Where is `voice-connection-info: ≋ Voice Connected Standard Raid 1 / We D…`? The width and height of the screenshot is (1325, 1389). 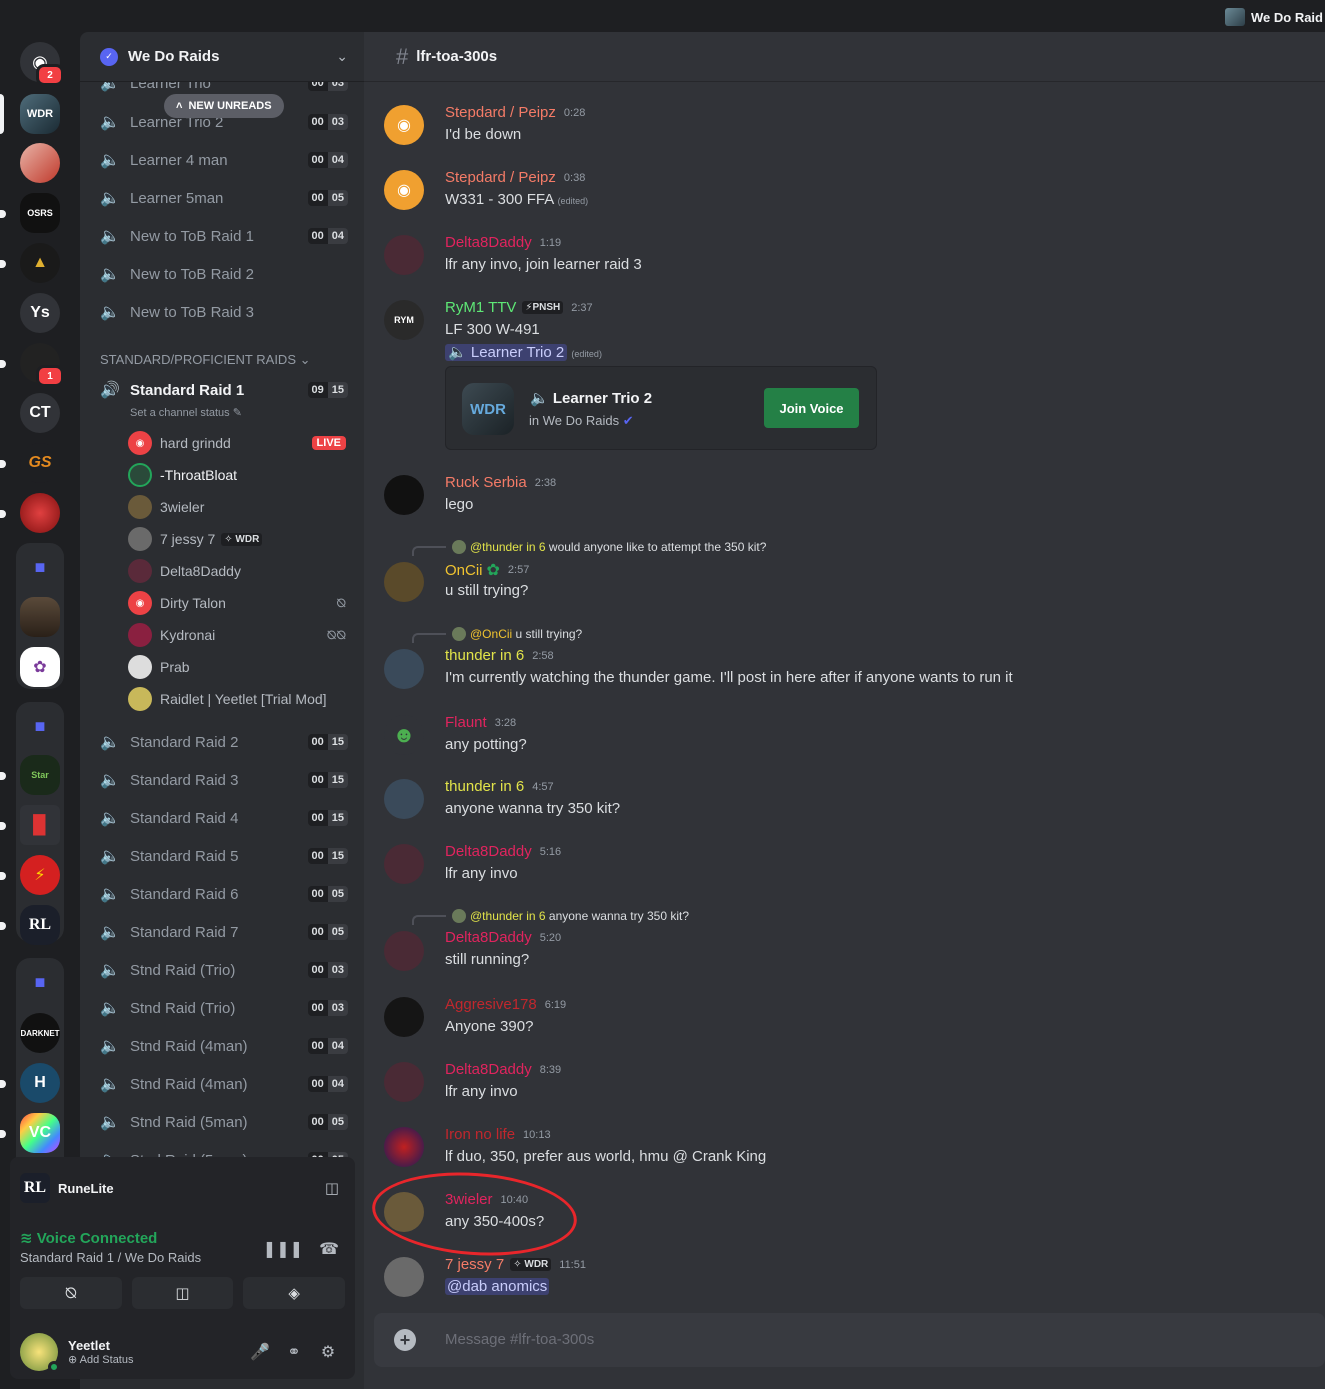
voice-connection-info: ≋ Voice Connected Standard Raid 1 / We D… is located at coordinates (110, 1247).